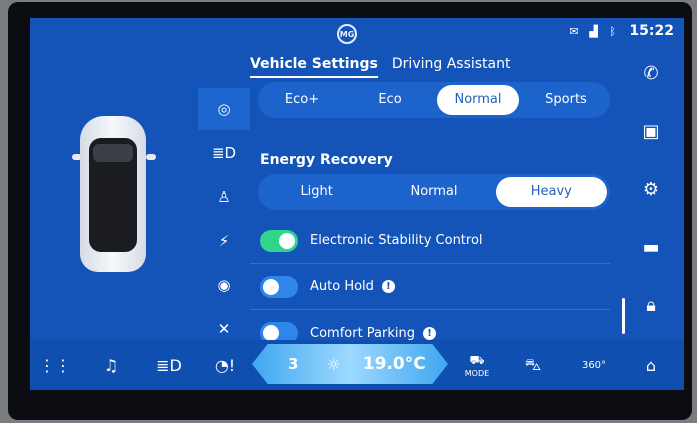 This screenshot has width=697, height=423. What do you see at coordinates (342, 286) in the screenshot?
I see `auto-hold-label: Auto Hold` at bounding box center [342, 286].